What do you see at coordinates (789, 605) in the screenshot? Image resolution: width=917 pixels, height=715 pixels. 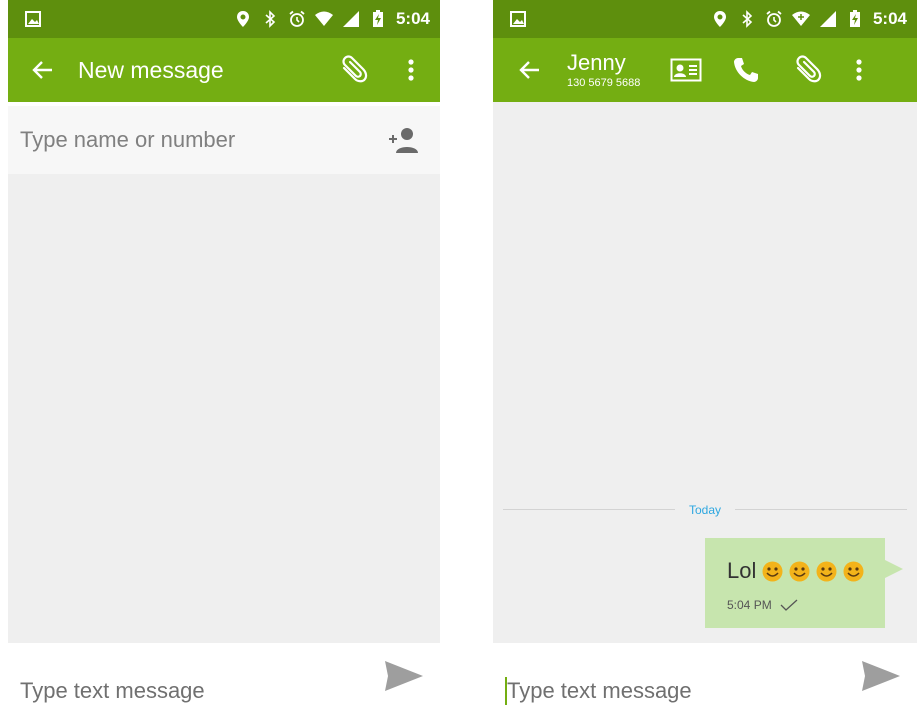 I see `check-icon` at bounding box center [789, 605].